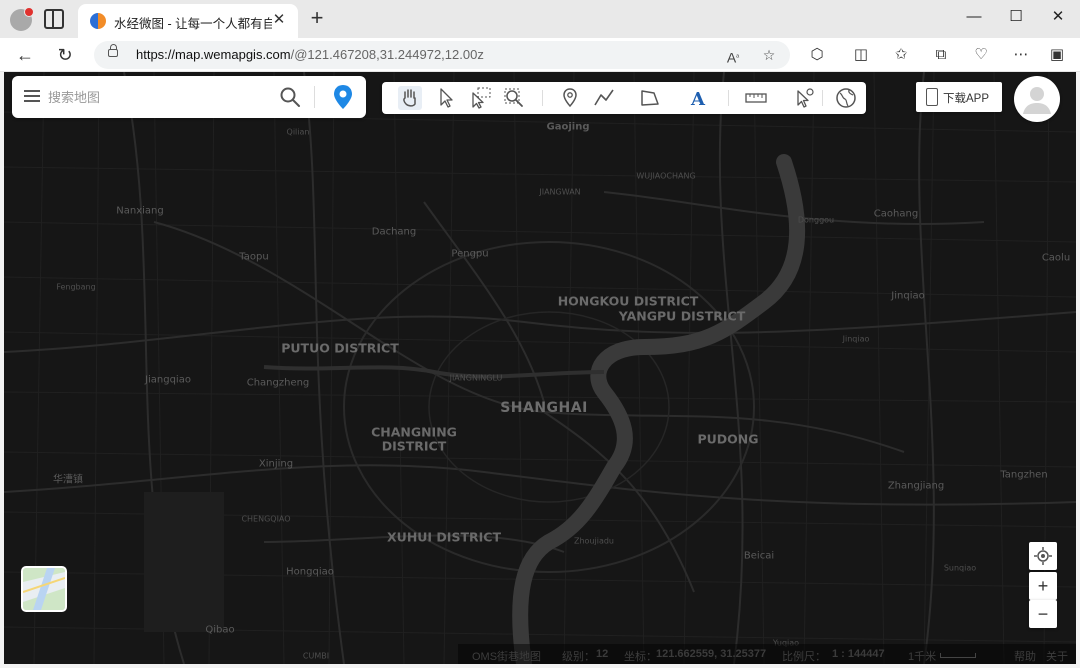 Image resolution: width=1080 pixels, height=668 pixels. I want to click on split-screen-icon: ◫, so click(861, 55).